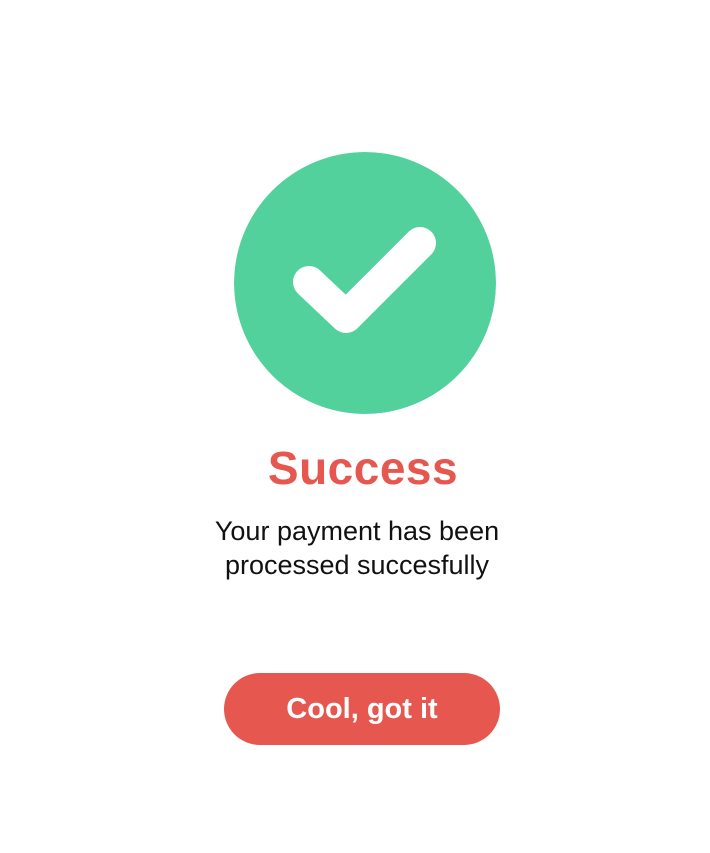 The image size is (710, 853). I want to click on success-title: Success, so click(363, 468).